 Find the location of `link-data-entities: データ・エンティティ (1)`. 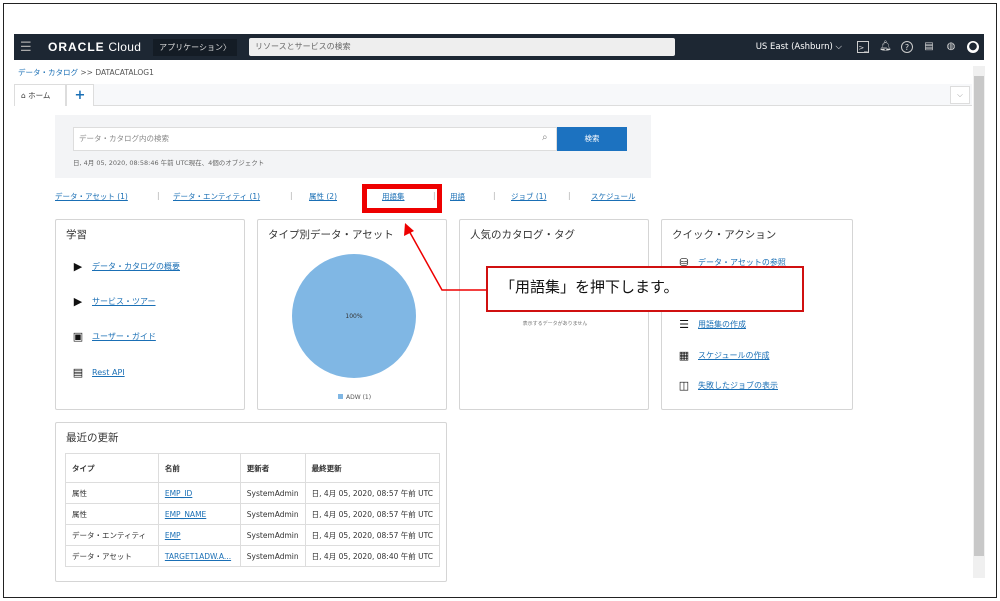

link-data-entities: データ・エンティティ (1) is located at coordinates (216, 196).